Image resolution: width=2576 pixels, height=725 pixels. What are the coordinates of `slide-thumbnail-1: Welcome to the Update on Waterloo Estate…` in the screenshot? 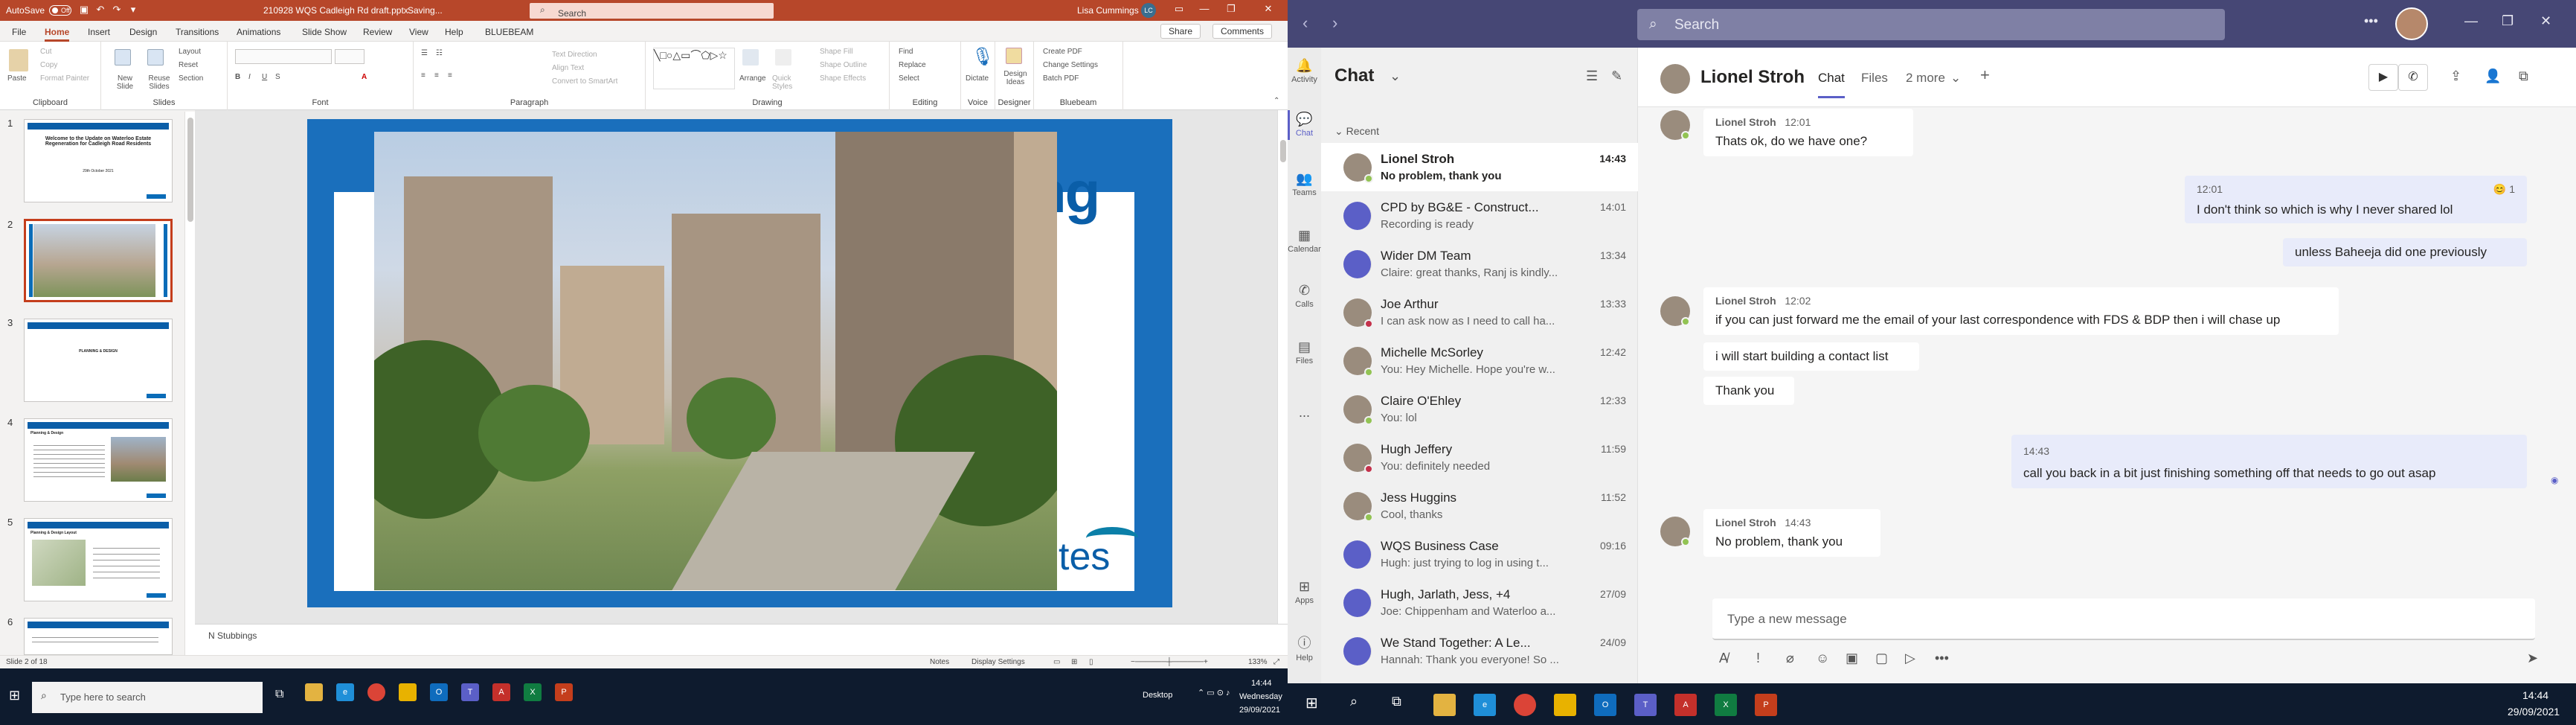 It's located at (98, 160).